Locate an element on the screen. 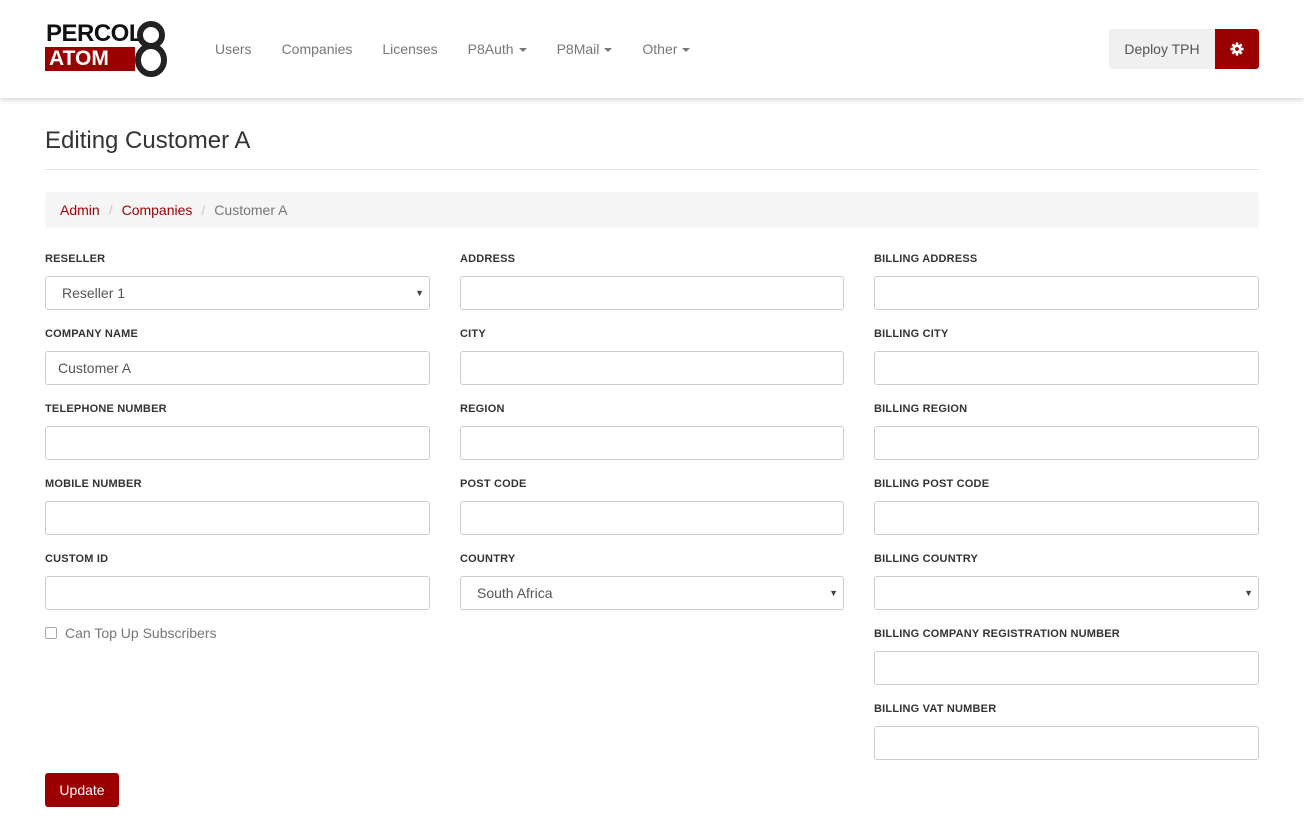 The image size is (1304, 818). billing-region-field: Billing Region is located at coordinates (1066, 431).